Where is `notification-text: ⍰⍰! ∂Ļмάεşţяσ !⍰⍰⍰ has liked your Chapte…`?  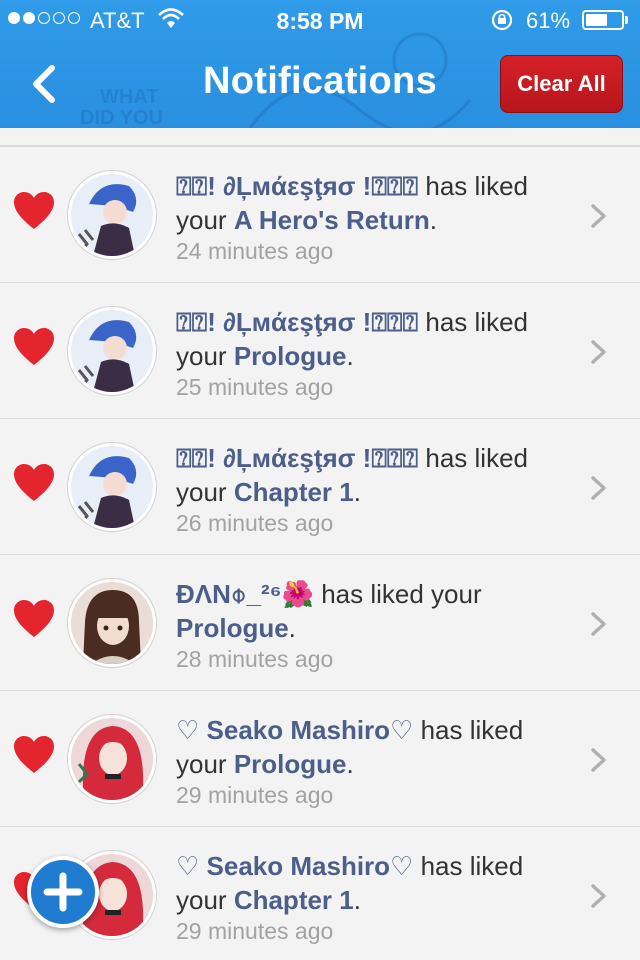
notification-text: ⍰⍰! ∂Ļмάεşţяσ !⍰⍰⍰ has liked your Chapte… is located at coordinates (371, 489).